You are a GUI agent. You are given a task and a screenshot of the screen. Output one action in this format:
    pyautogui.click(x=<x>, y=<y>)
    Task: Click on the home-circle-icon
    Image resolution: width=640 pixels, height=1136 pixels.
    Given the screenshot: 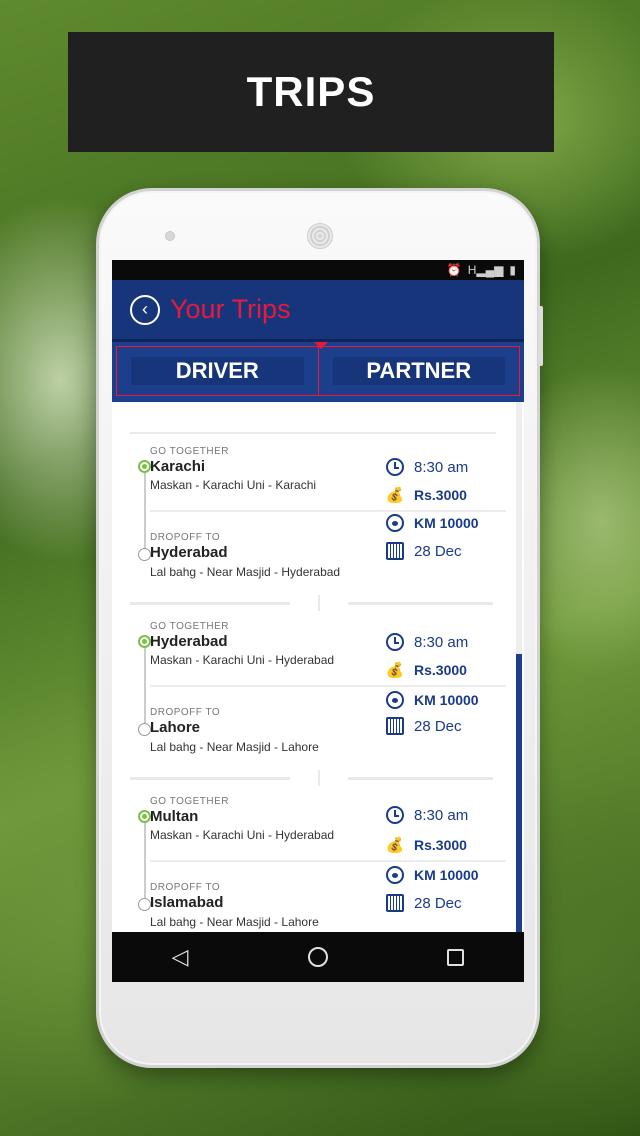 What is the action you would take?
    pyautogui.click(x=317, y=957)
    